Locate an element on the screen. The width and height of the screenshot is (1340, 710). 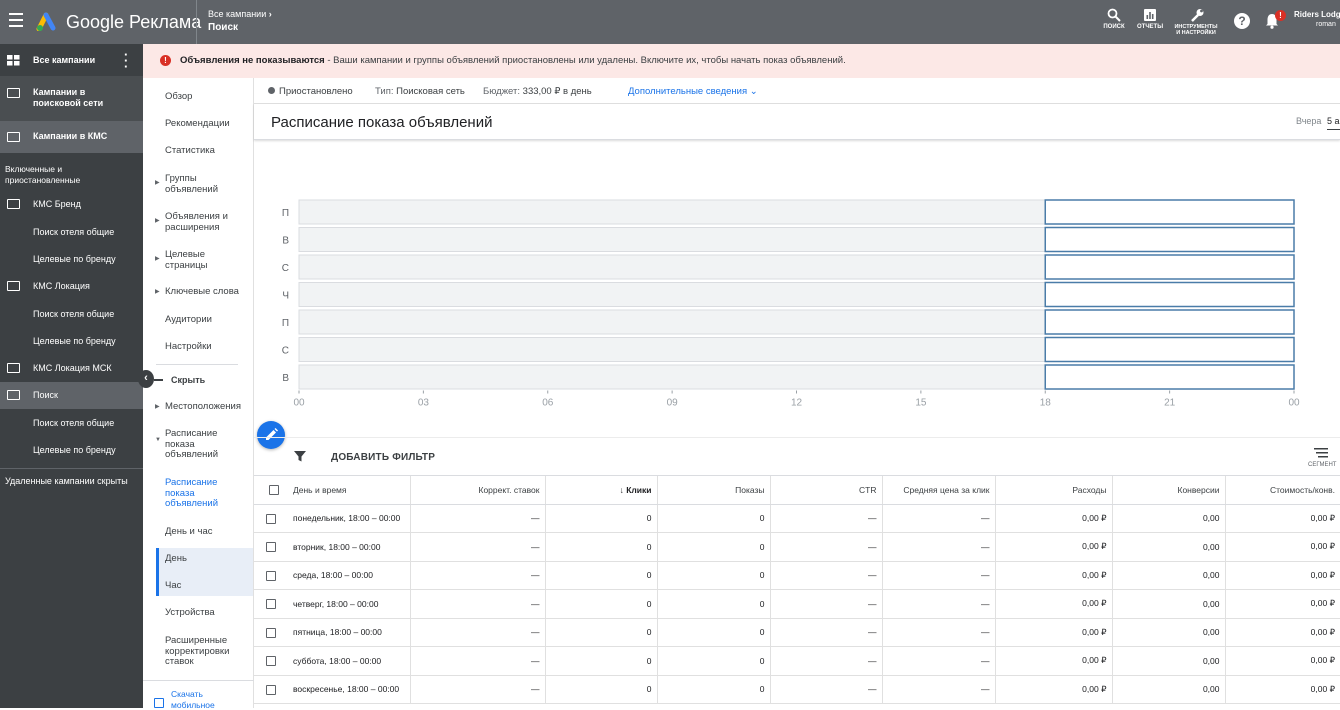
account-name: Riders Lodge is located at coordinates (1317, 14).